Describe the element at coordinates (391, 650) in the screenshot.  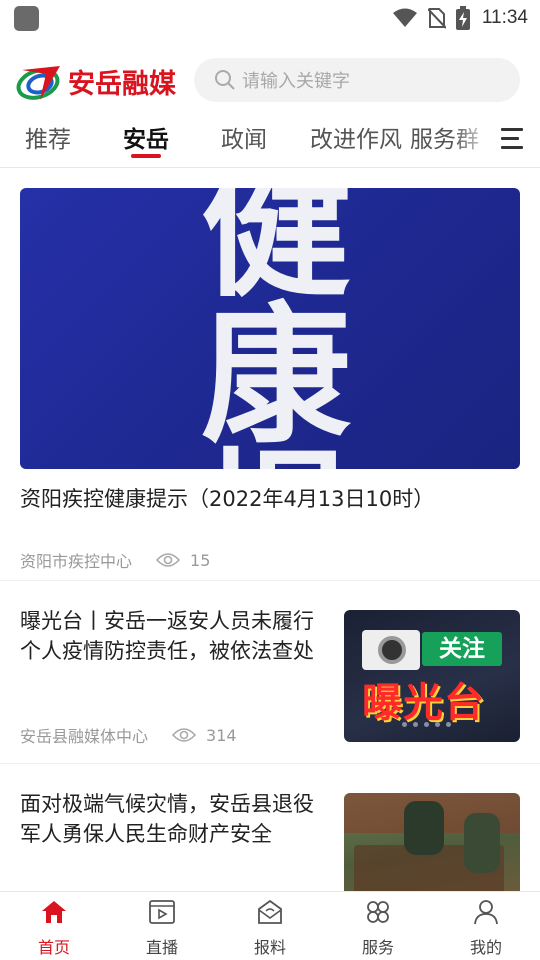
I see `camera-icon` at that location.